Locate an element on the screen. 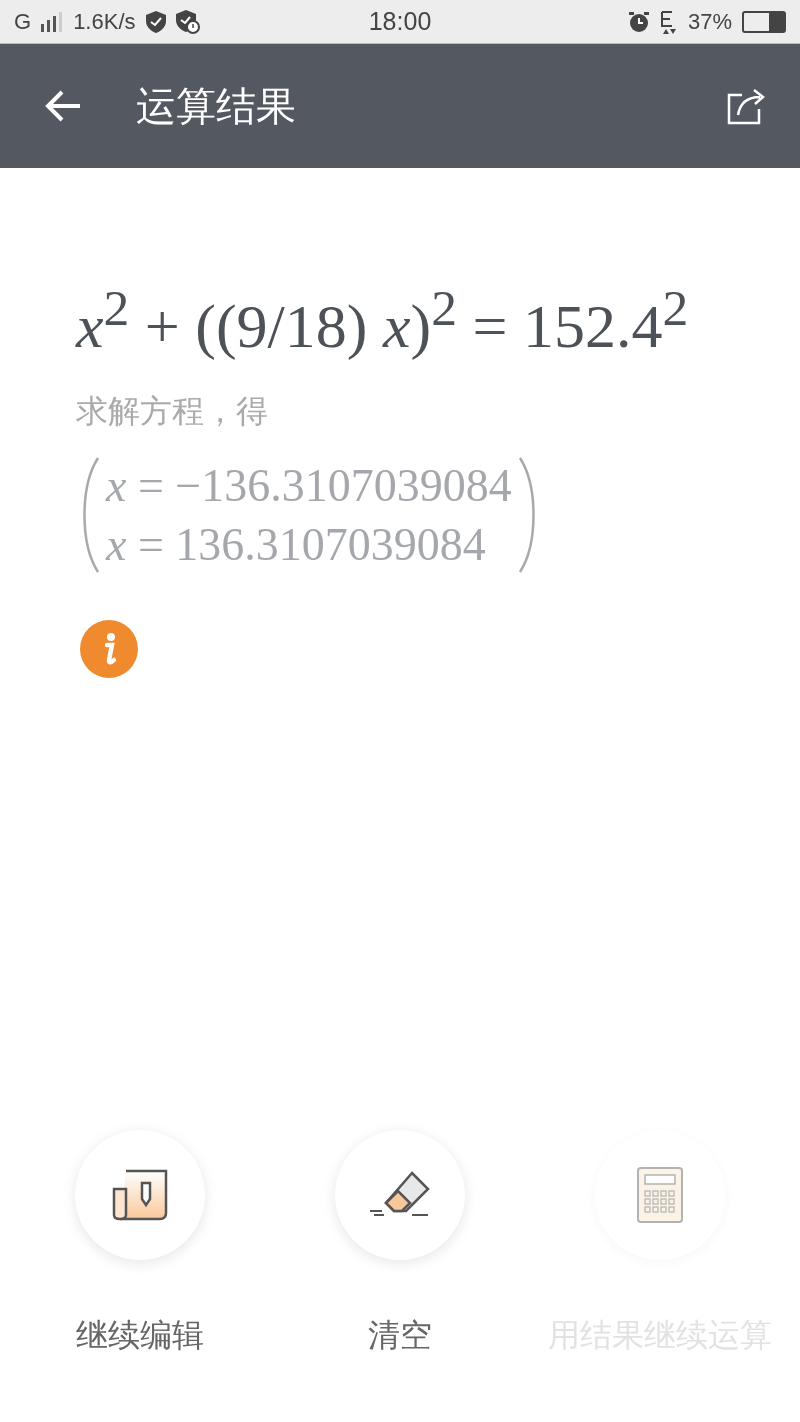 The height and width of the screenshot is (1422, 800). network-type: G is located at coordinates (23, 21).